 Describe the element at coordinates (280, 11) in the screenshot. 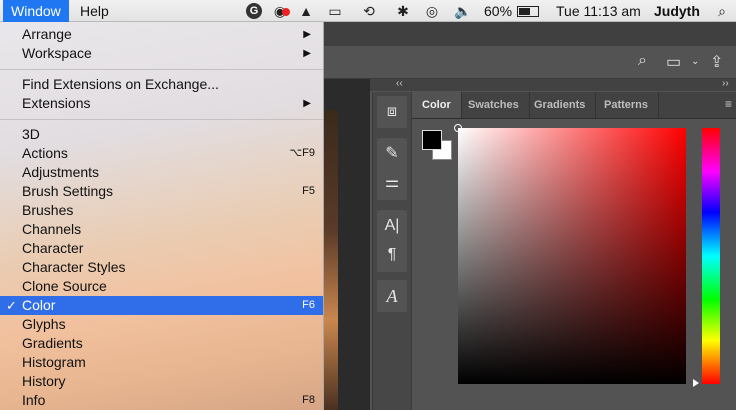

I see `screen-share-icon: ◉` at that location.